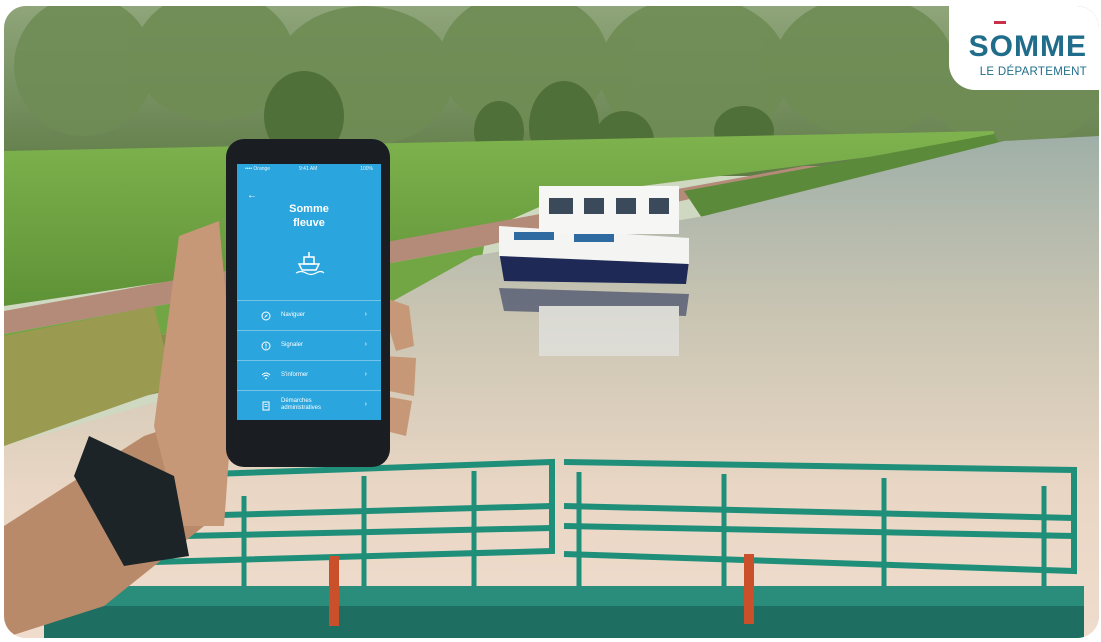 The height and width of the screenshot is (642, 1101). I want to click on boat-icon, so click(310, 264).